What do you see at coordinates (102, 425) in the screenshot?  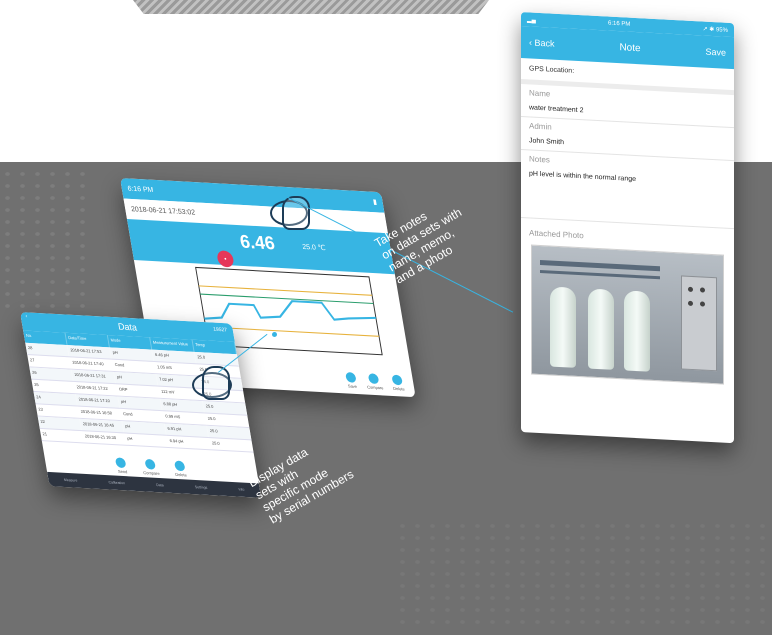 I see `table-cell: 2018-06-21 16:45` at bounding box center [102, 425].